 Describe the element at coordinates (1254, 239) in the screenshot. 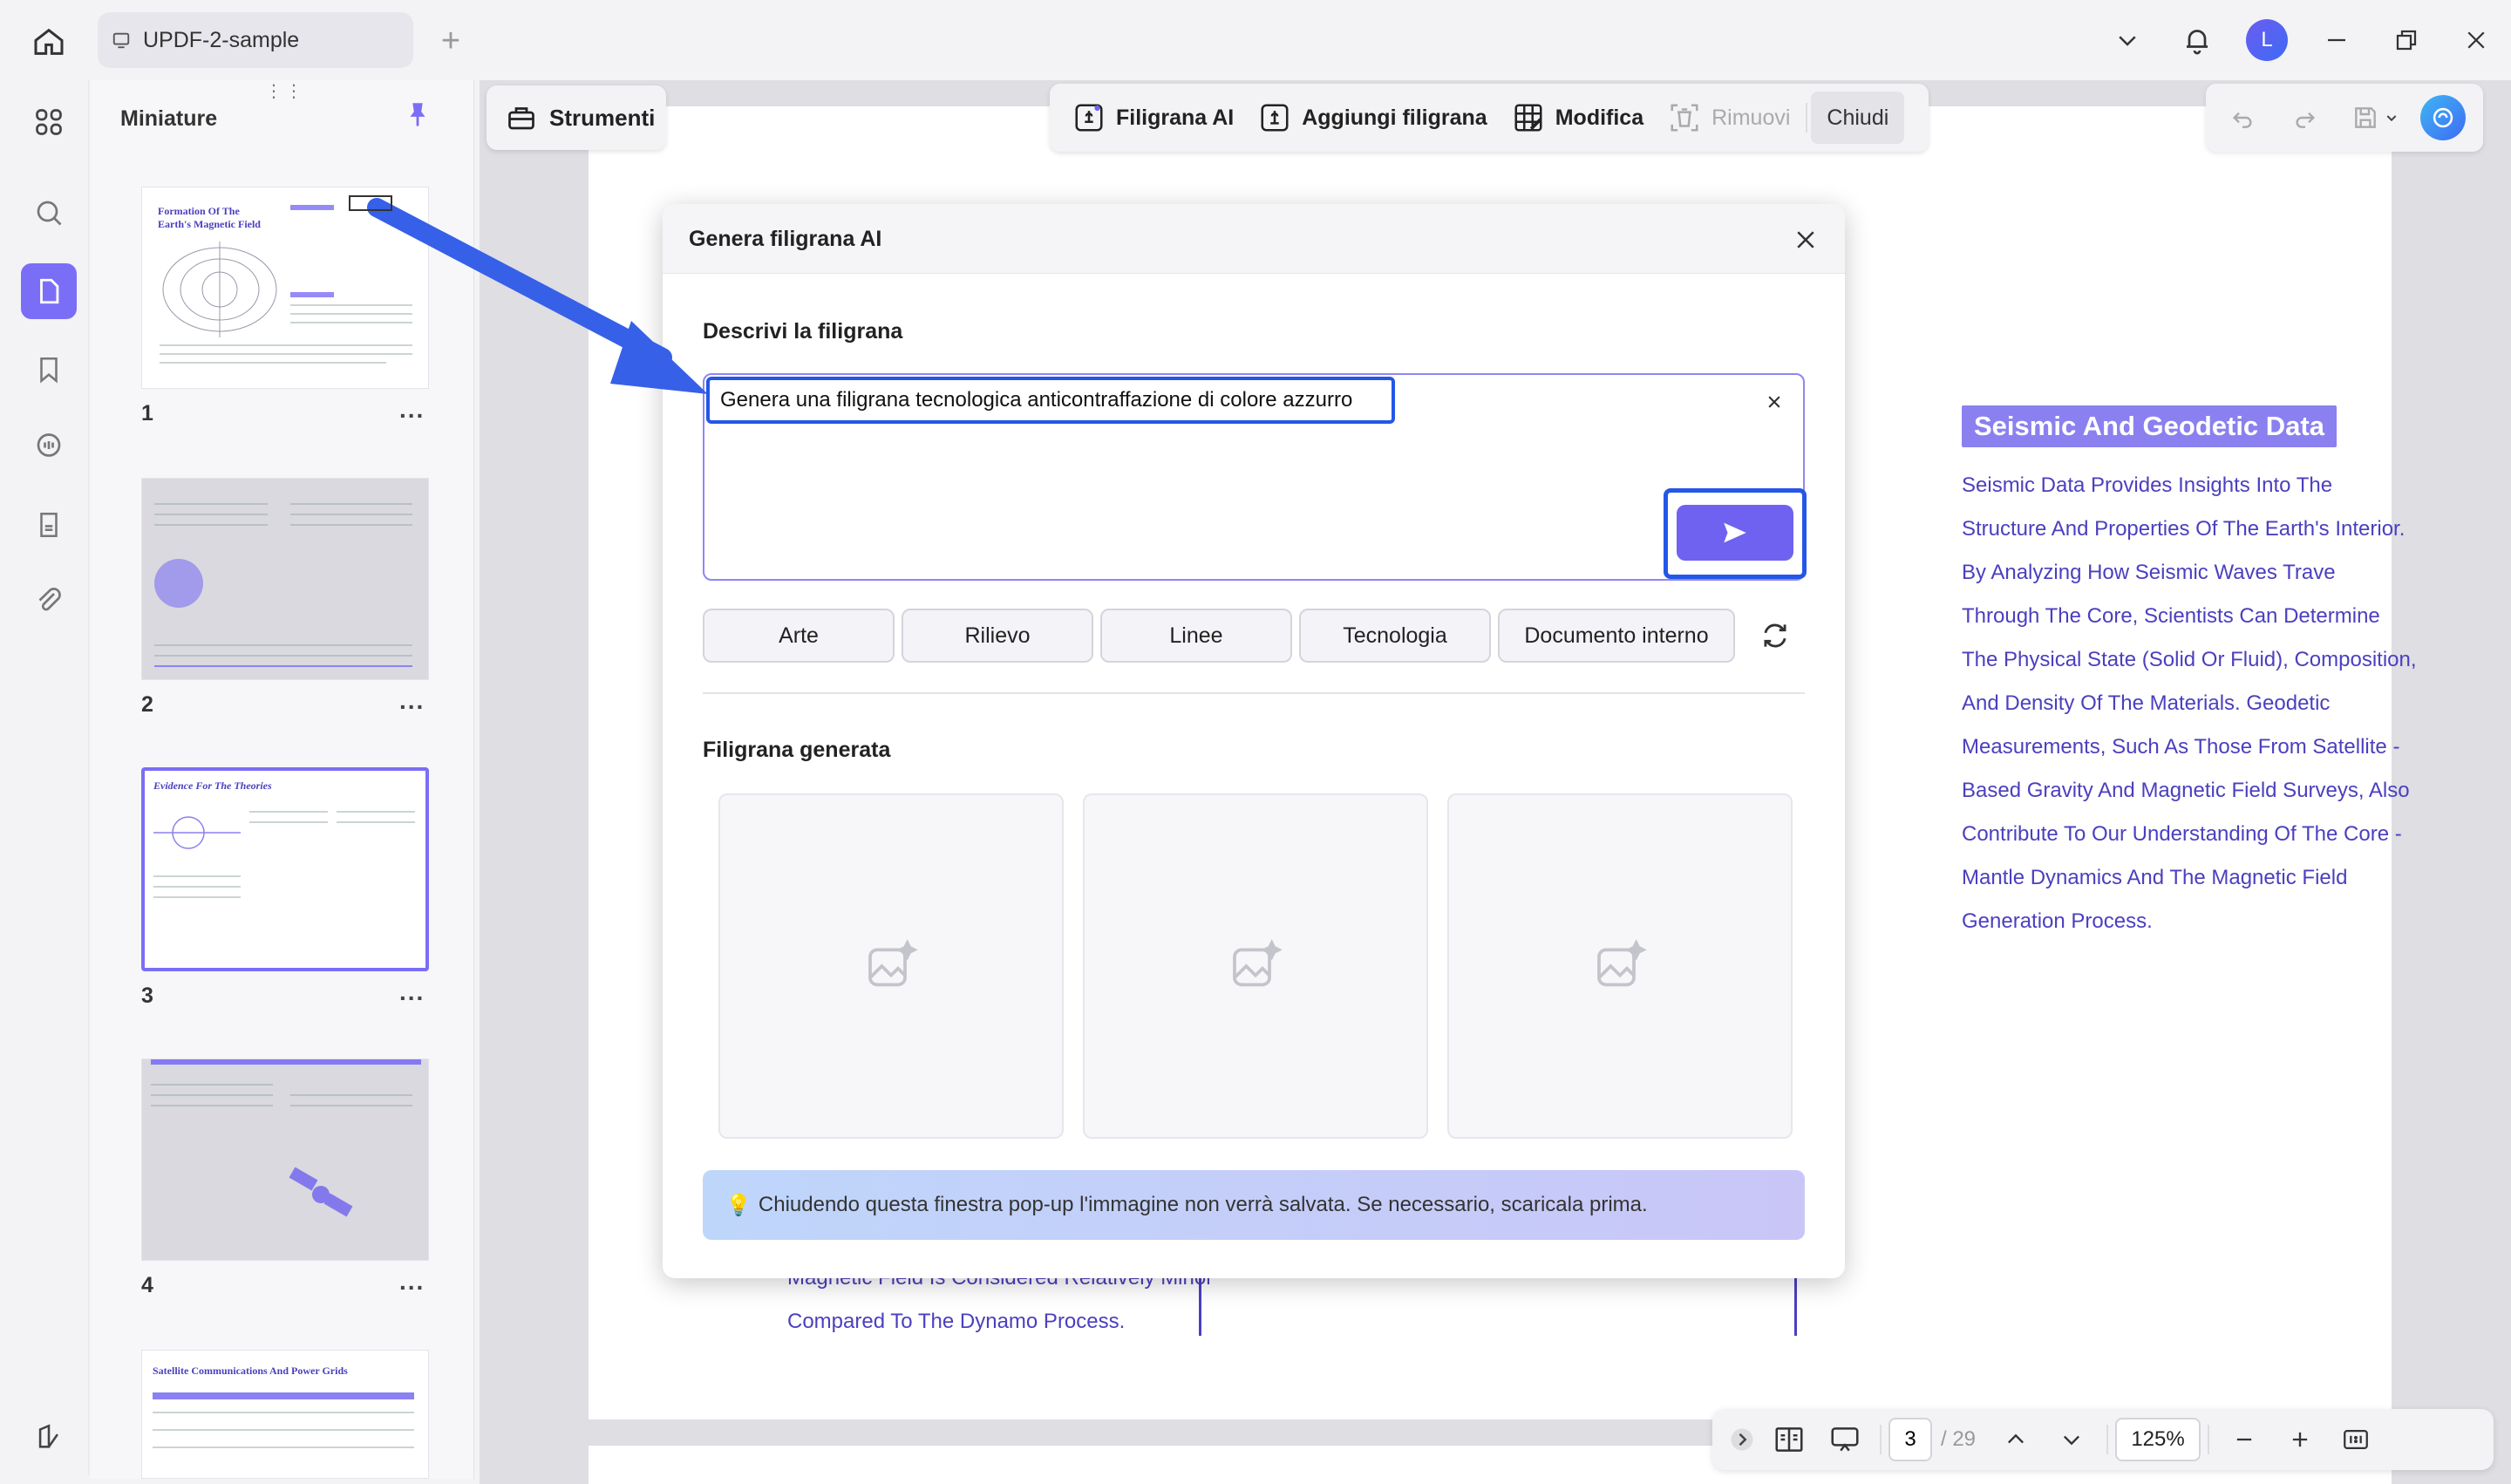

I see `dialog-header: Genera filigrana AI` at that location.